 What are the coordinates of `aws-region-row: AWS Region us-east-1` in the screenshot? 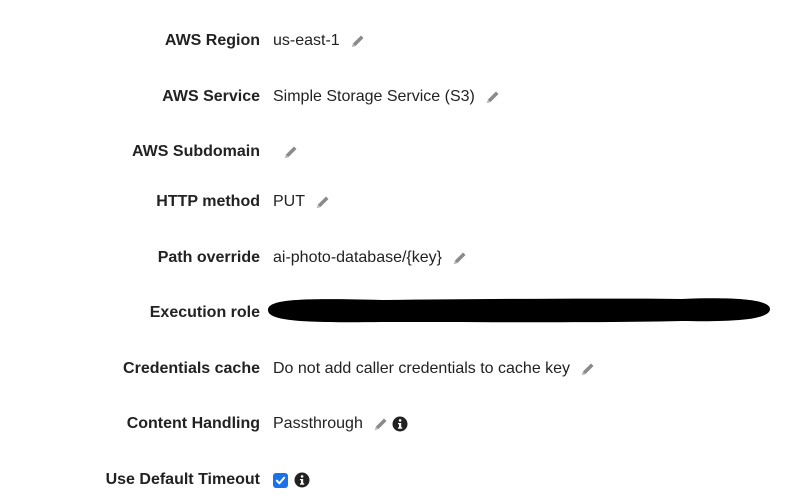 It's located at (400, 41).